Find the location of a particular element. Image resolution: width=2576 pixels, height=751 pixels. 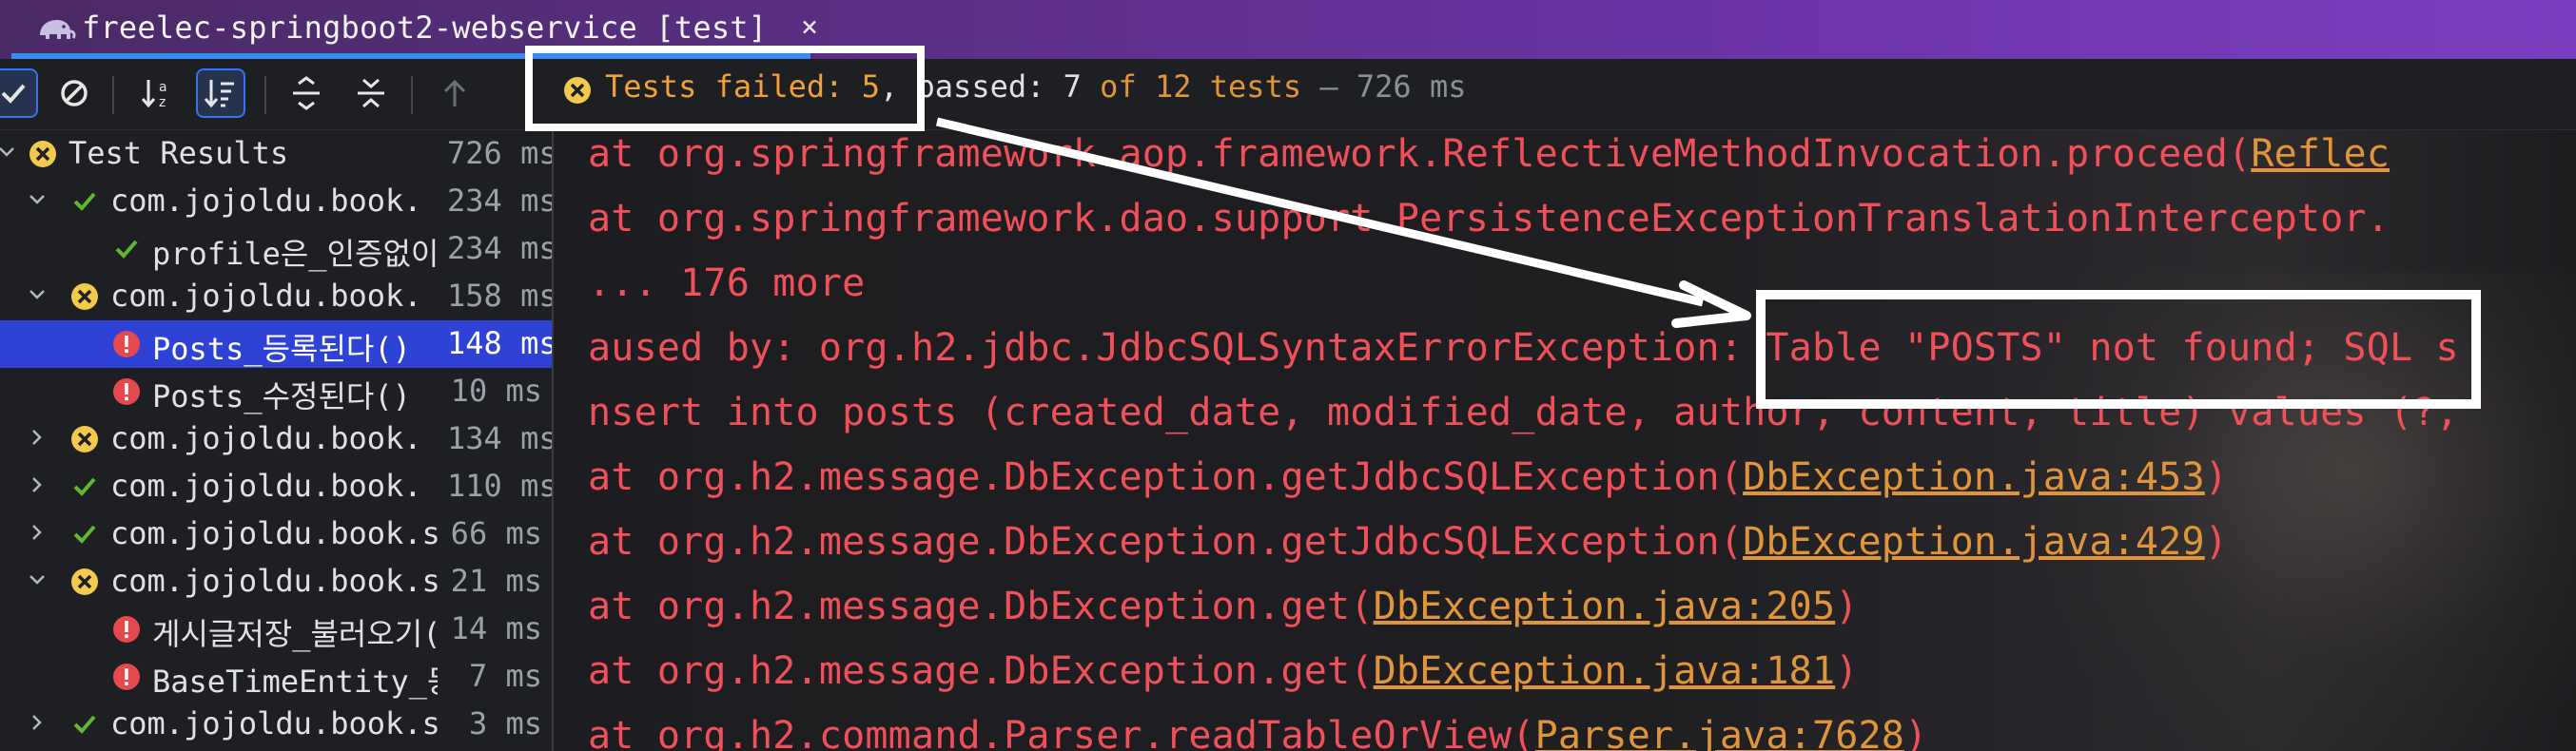

annotation-highlight-box is located at coordinates (725, 88).